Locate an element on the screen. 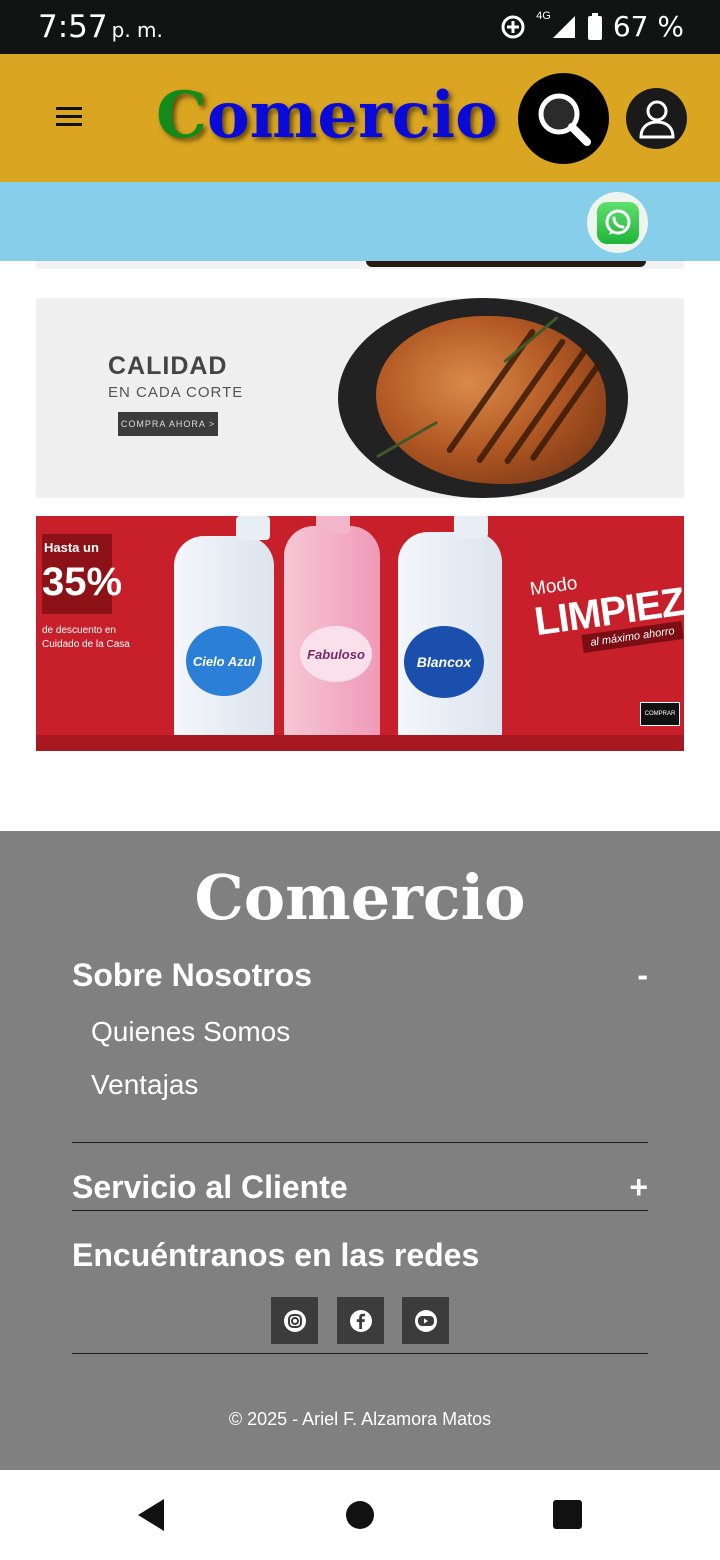  recents-button is located at coordinates (567, 1517).